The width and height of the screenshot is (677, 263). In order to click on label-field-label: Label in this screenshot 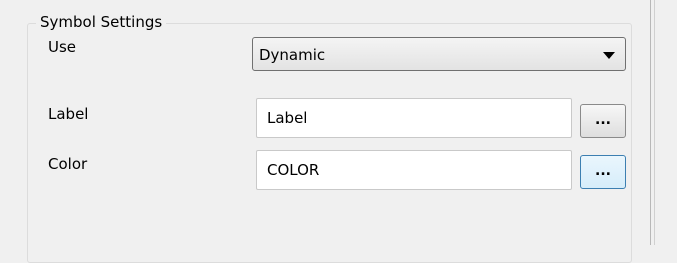, I will do `click(68, 114)`.